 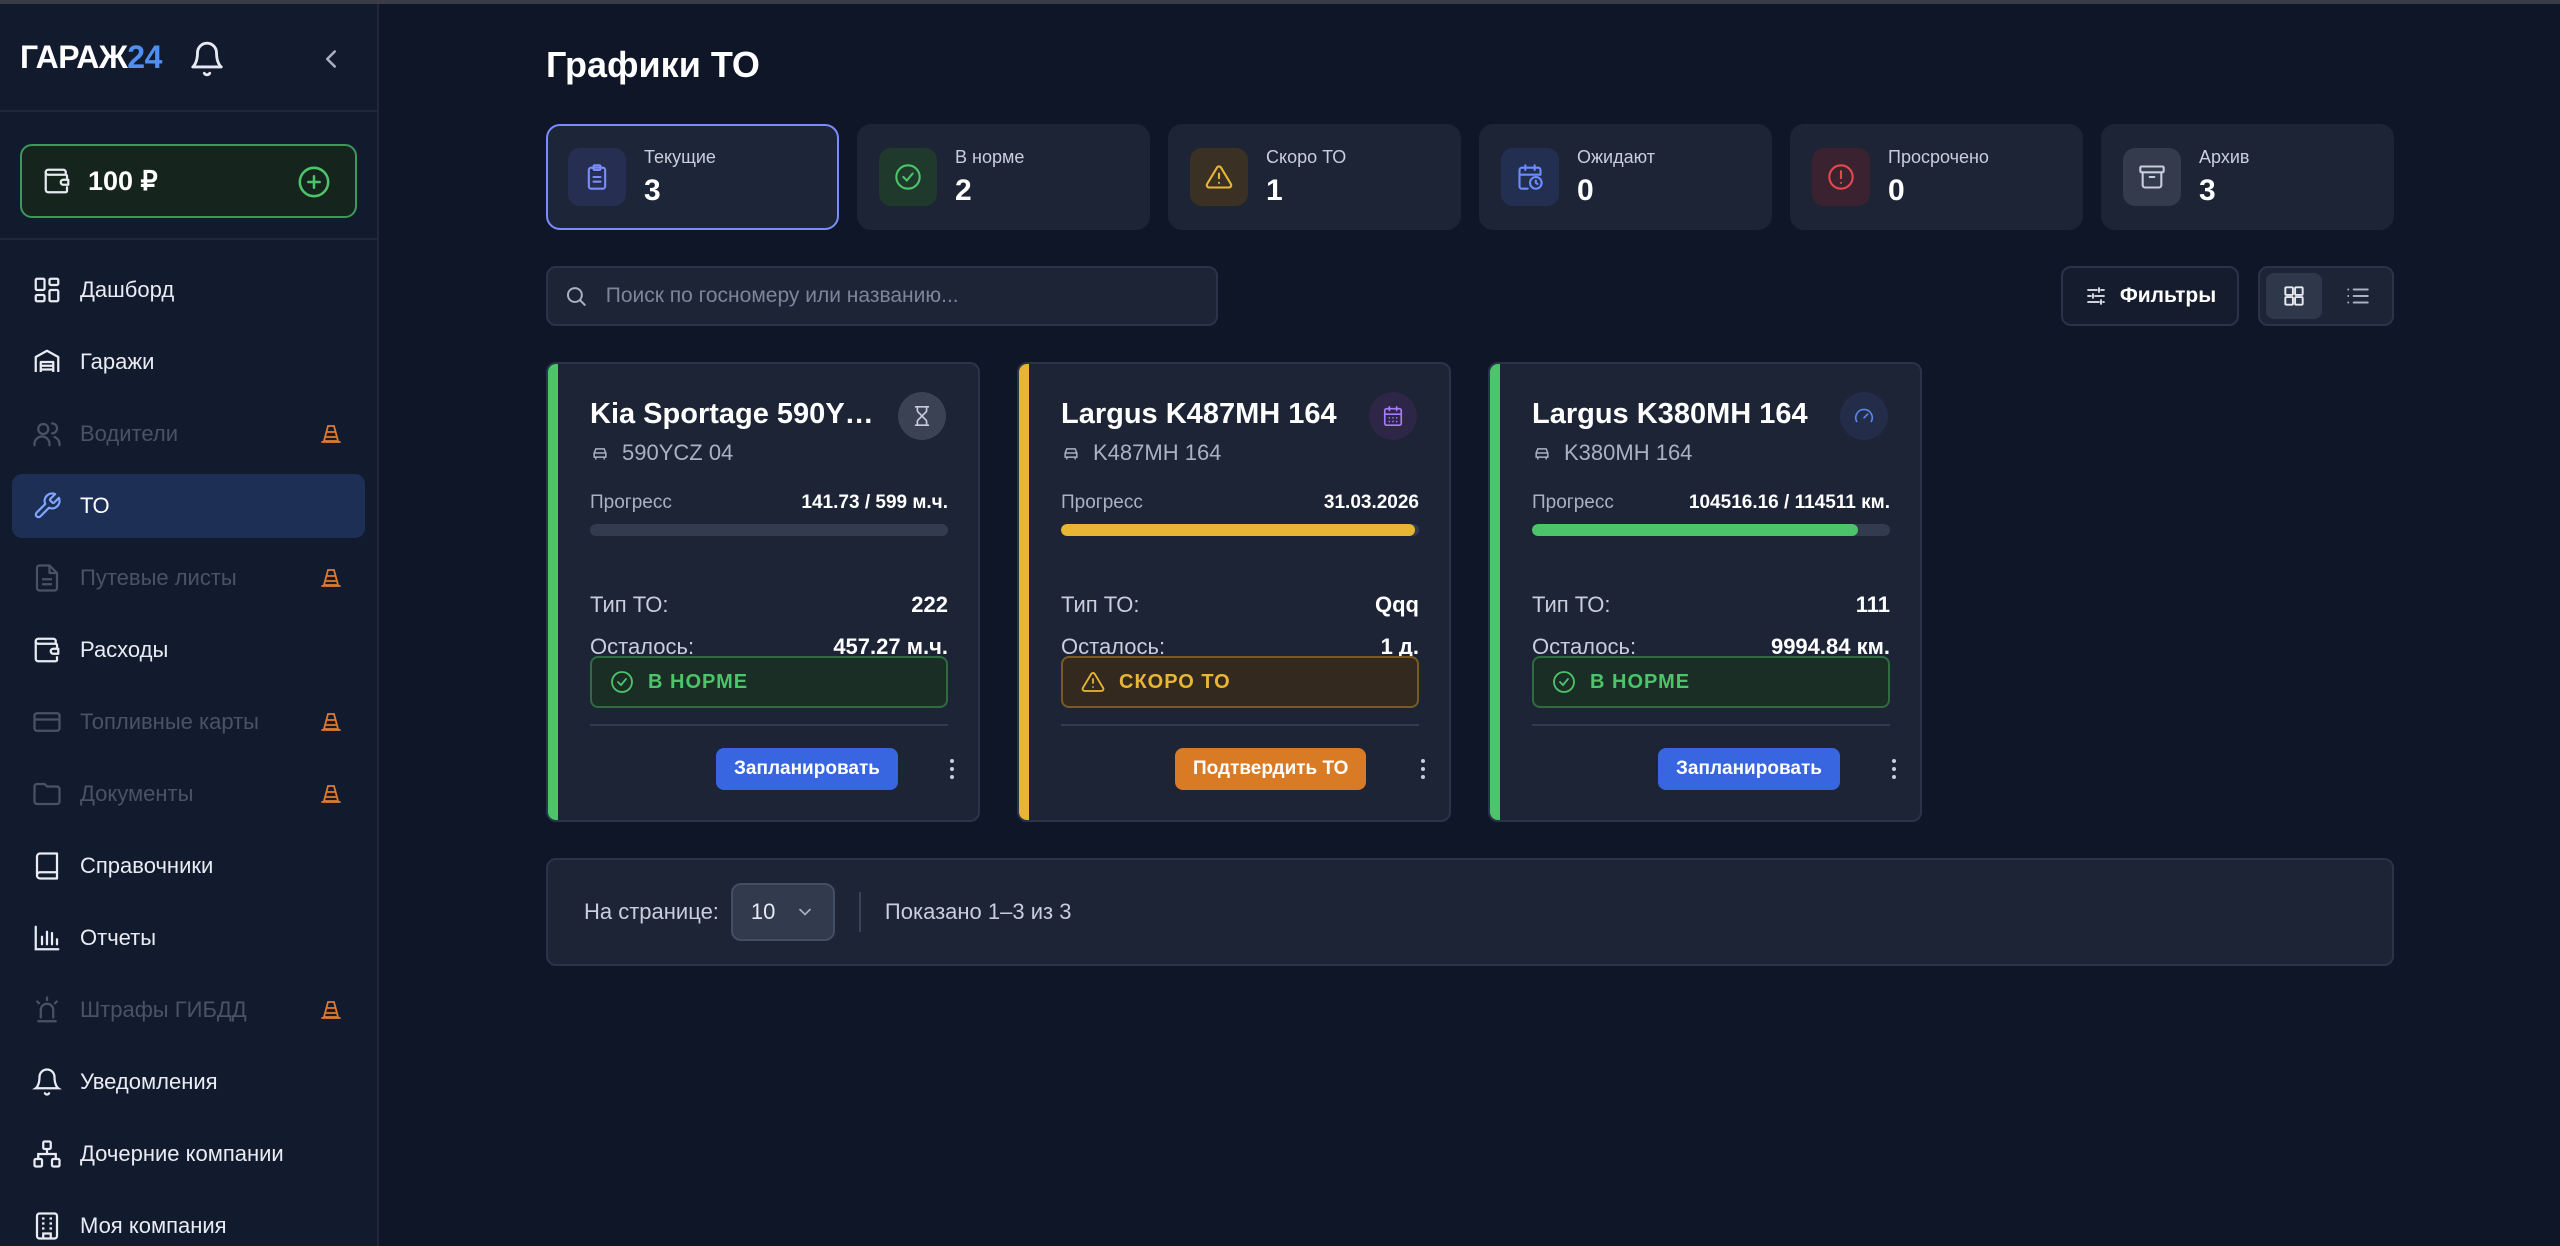 I want to click on stat-card-soon: Скоро ТО 1, so click(x=1314, y=177).